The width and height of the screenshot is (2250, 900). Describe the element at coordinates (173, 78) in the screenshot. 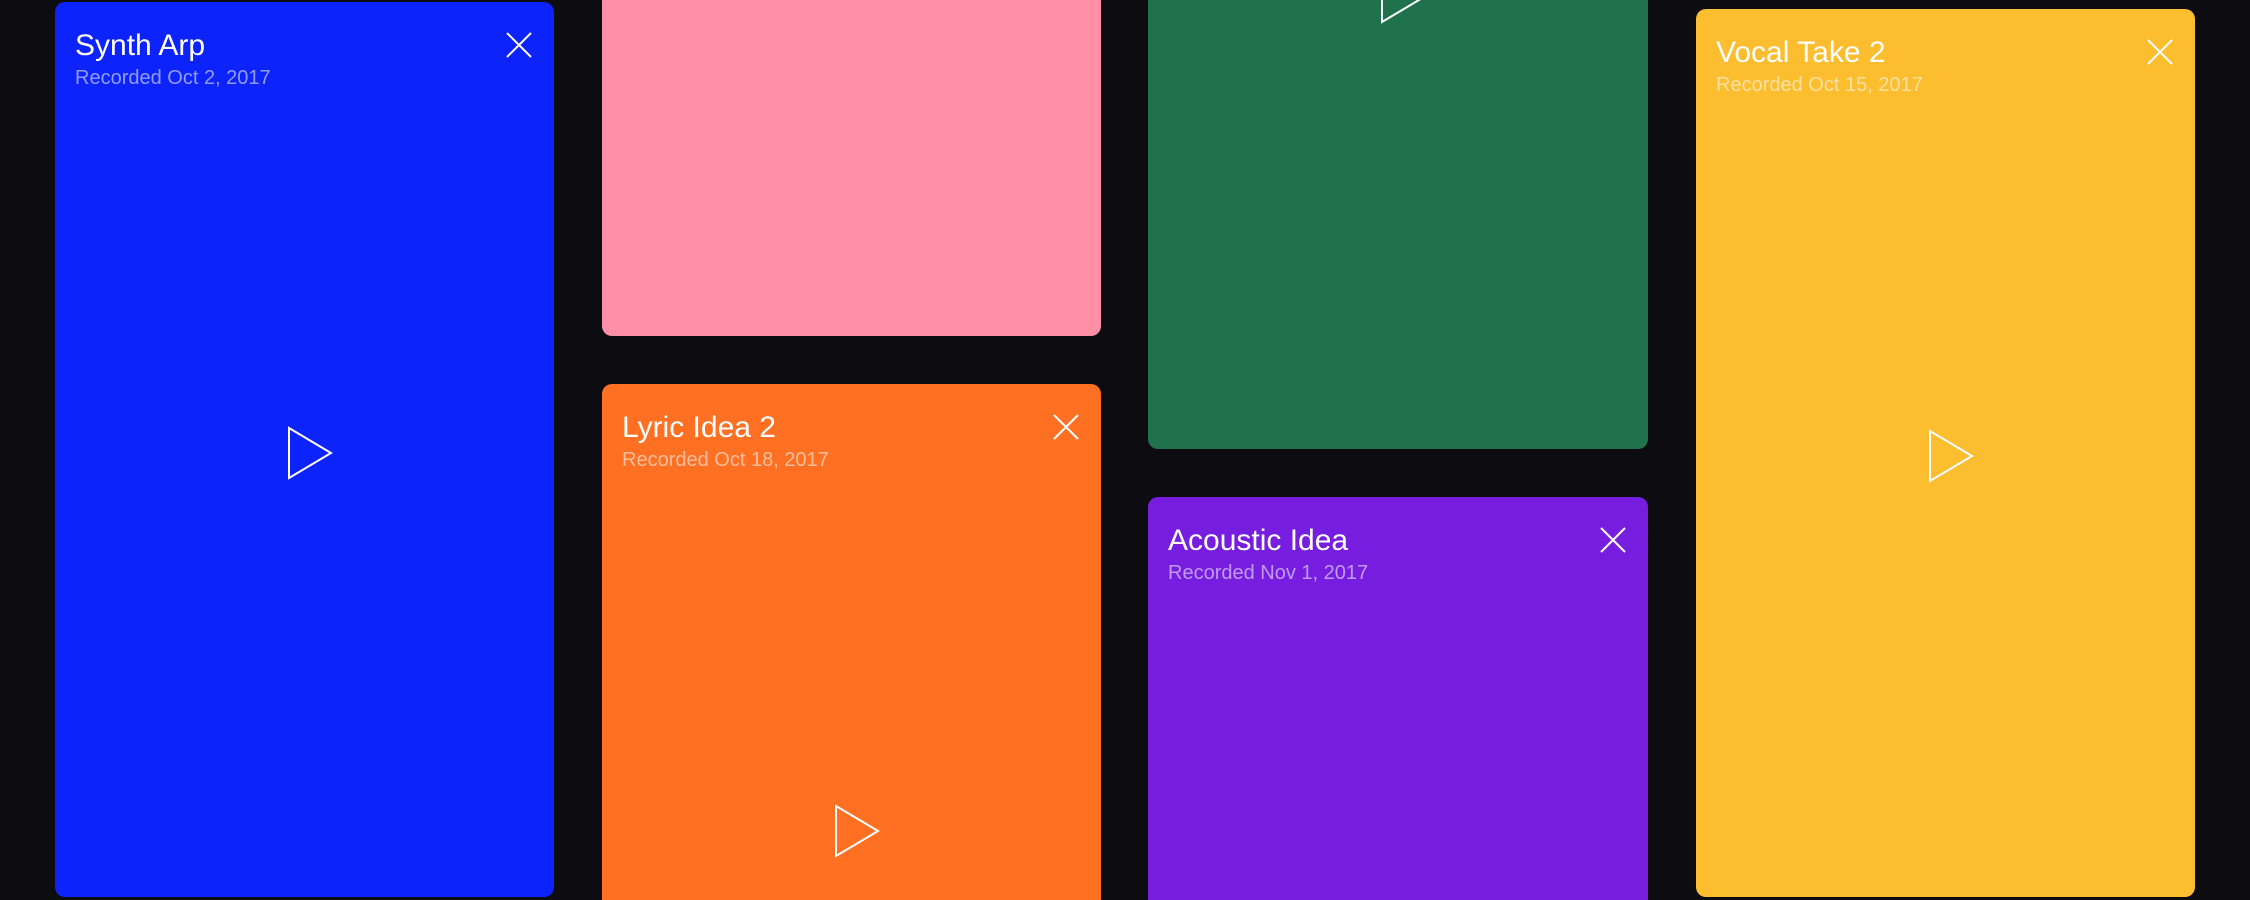

I see `card-recorded-date: Recorded Oct 2, 2017` at that location.